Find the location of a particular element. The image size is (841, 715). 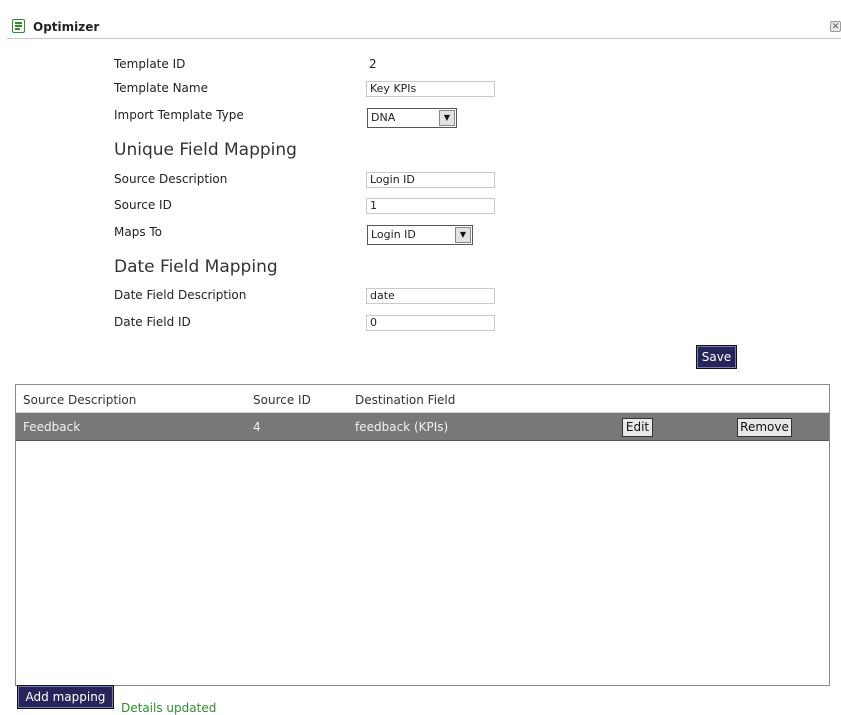

maps-to-select: Login ID ▼ is located at coordinates (420, 235).